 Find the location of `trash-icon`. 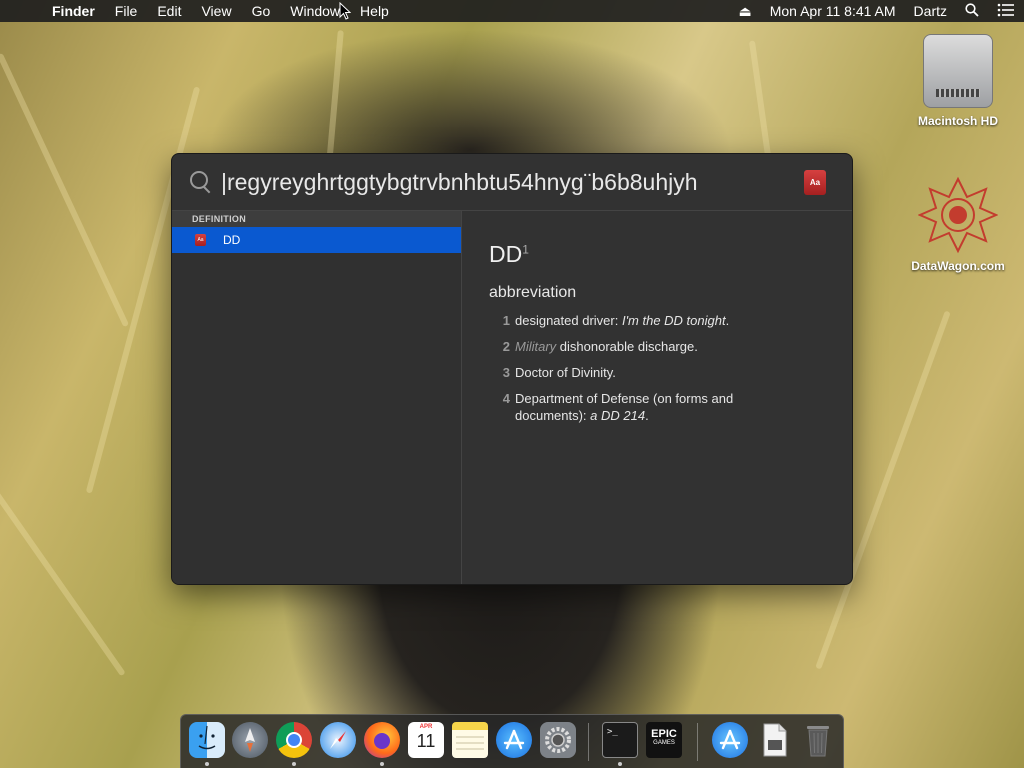

trash-icon is located at coordinates (818, 740).